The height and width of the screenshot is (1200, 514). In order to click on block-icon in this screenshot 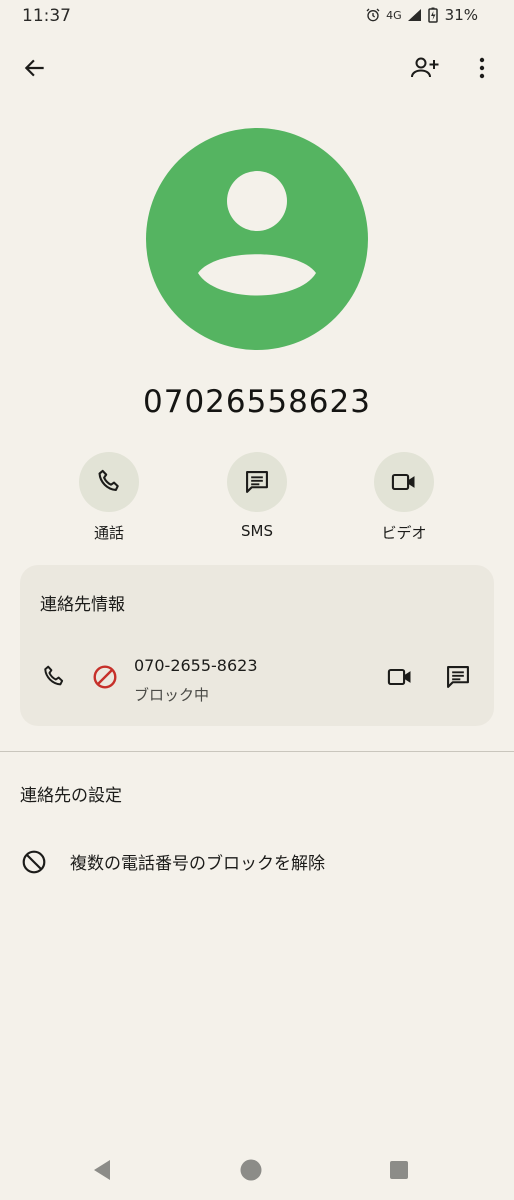, I will do `click(34, 862)`.